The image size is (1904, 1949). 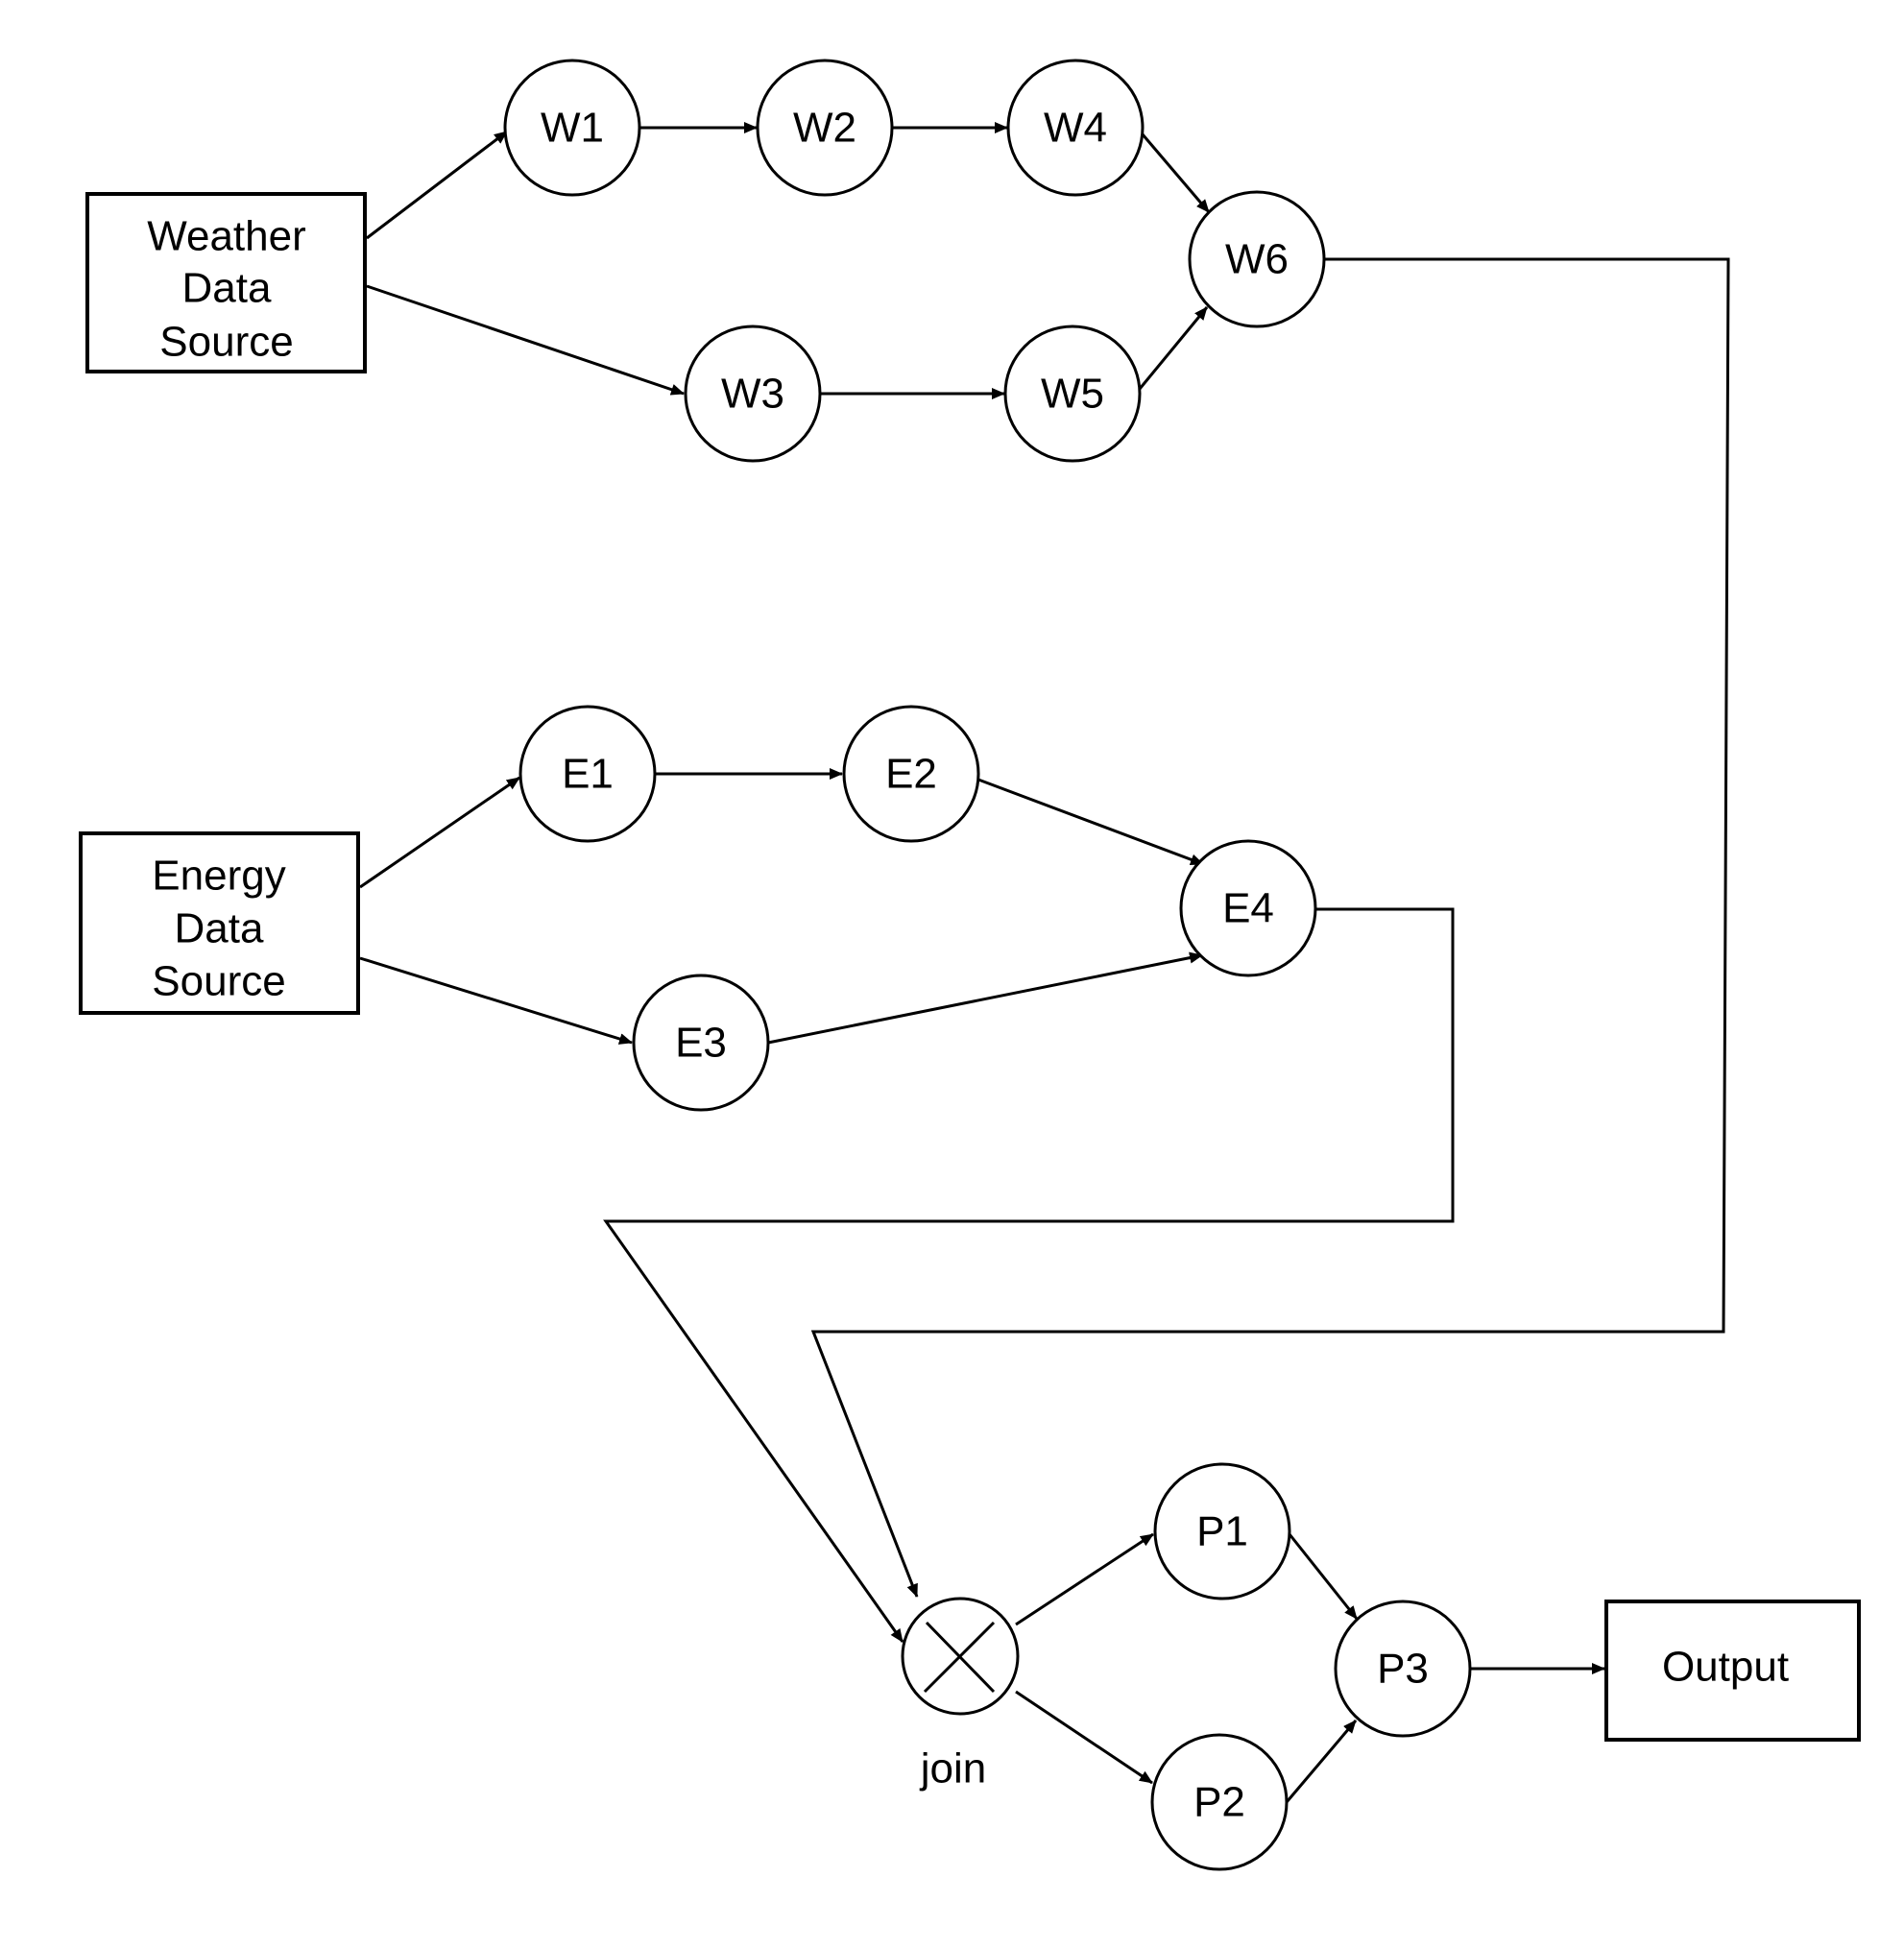 I want to click on edge-w4-w6, so click(x=1176, y=173).